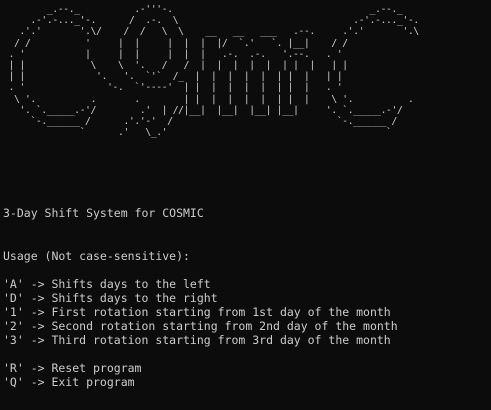  Describe the element at coordinates (110, 298) in the screenshot. I see `usage-line-d: 'D' -> Shifts days to the right` at that location.